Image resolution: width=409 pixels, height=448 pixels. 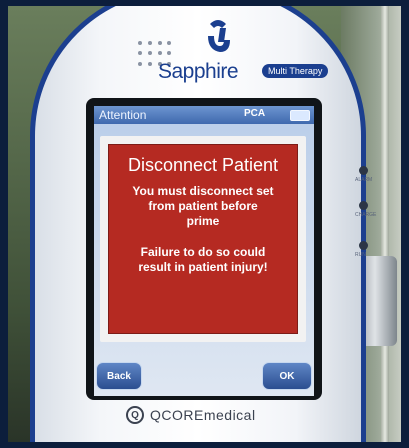 I want to click on screen-titlebar: Attention PCA, so click(x=204, y=115).